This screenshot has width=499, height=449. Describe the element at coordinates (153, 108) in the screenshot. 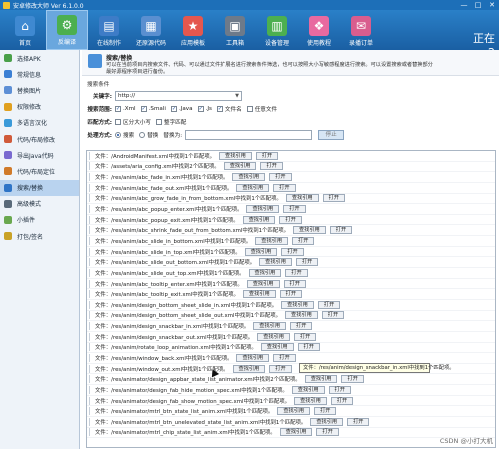

I see `checkbox-option: ✓ .Smali` at that location.